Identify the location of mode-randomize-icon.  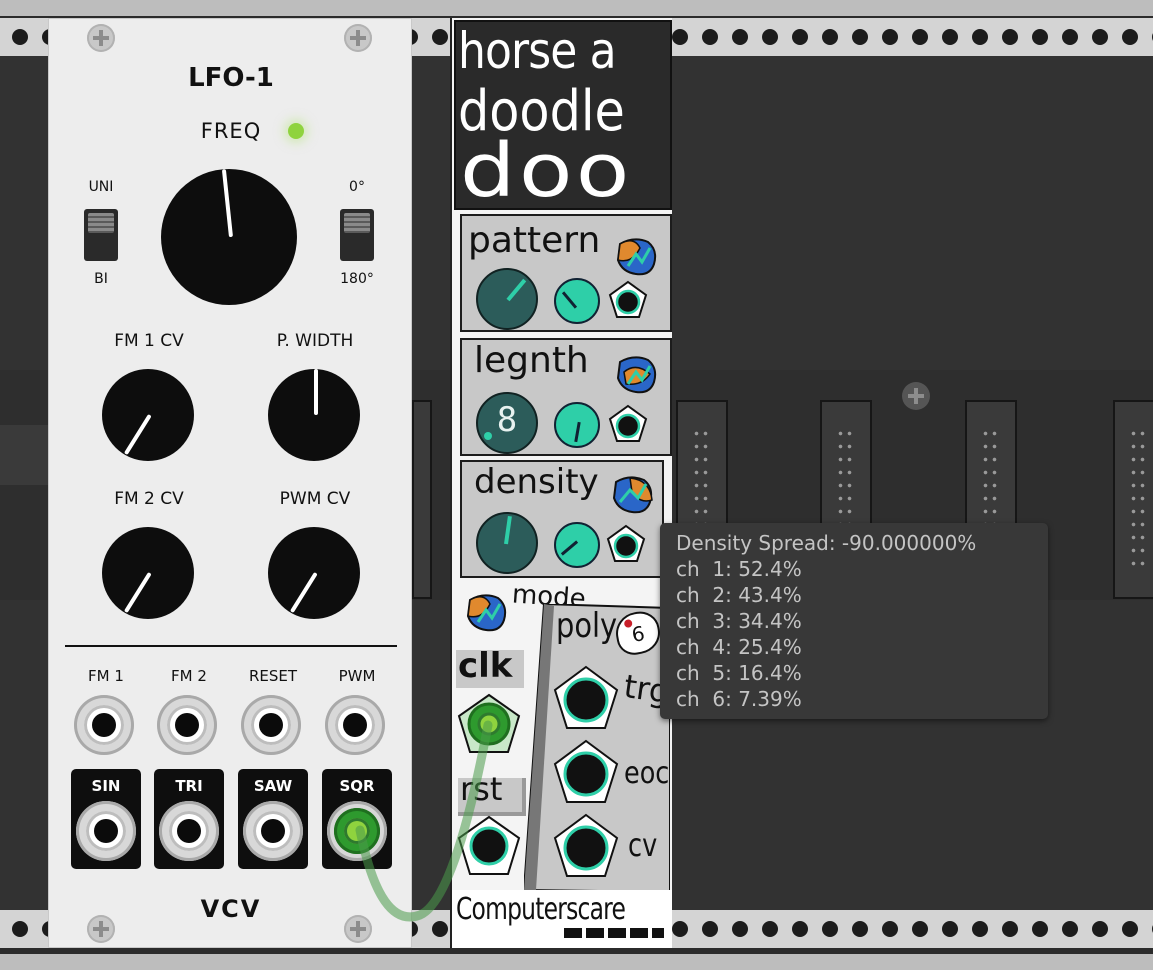
(487, 615).